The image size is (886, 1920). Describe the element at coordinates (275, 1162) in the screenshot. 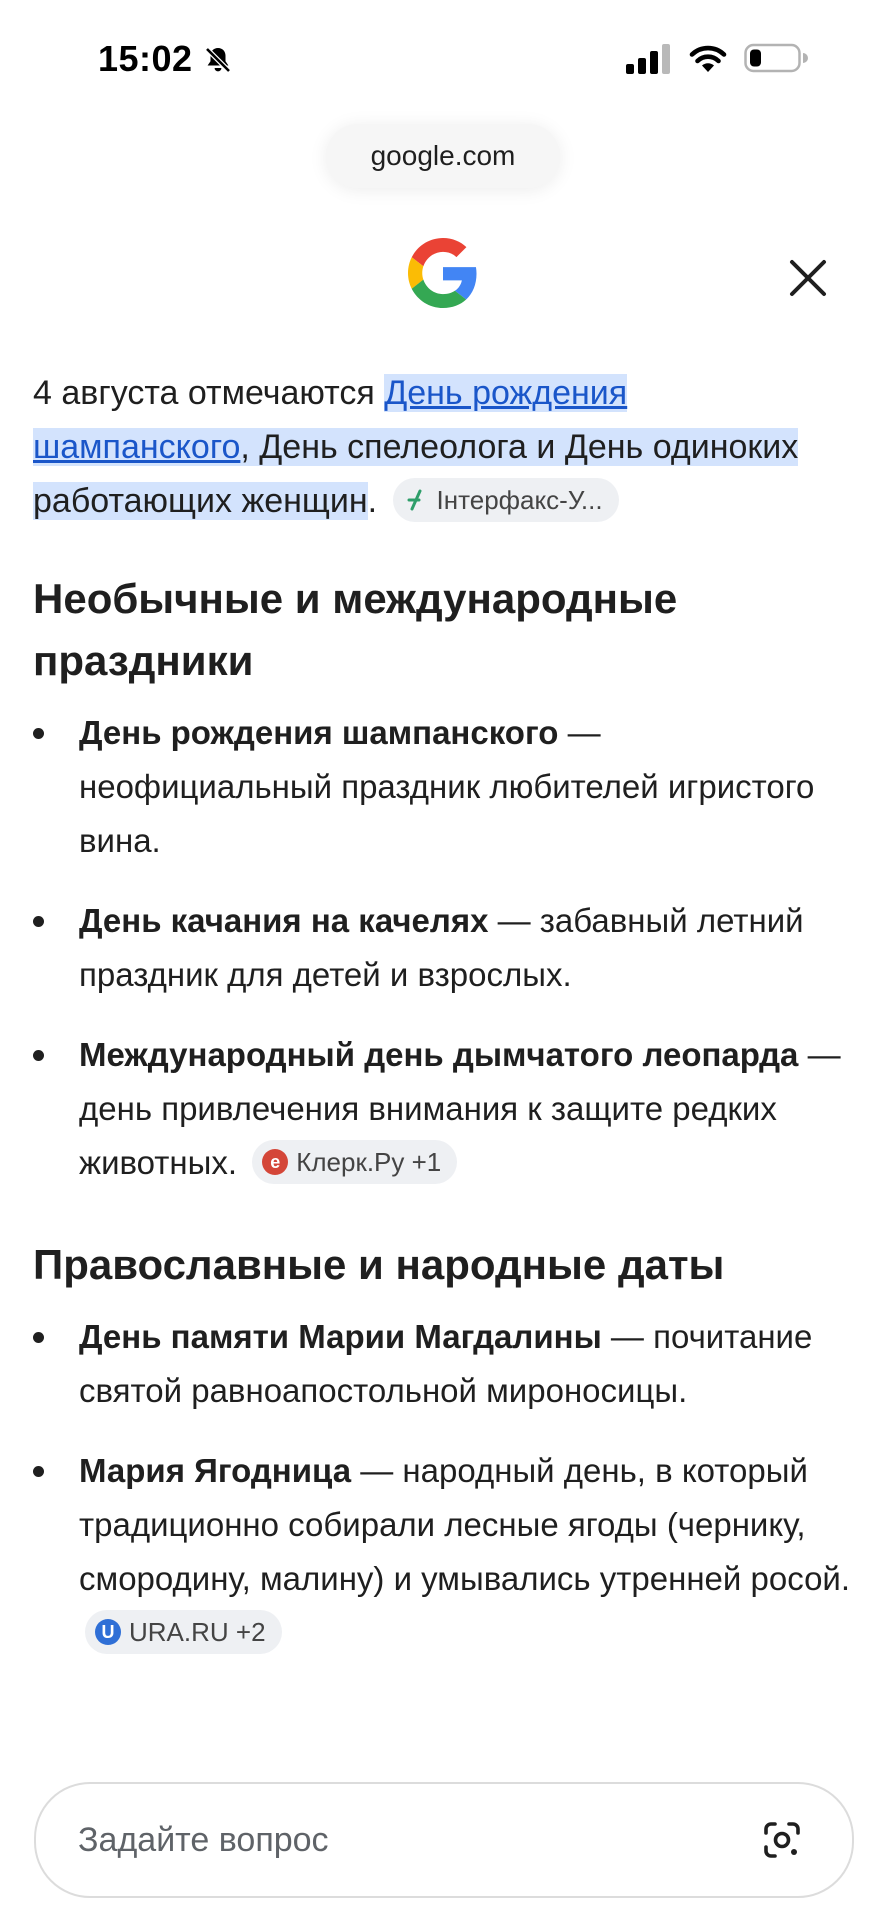

I see `klerk-source-icon: e` at that location.